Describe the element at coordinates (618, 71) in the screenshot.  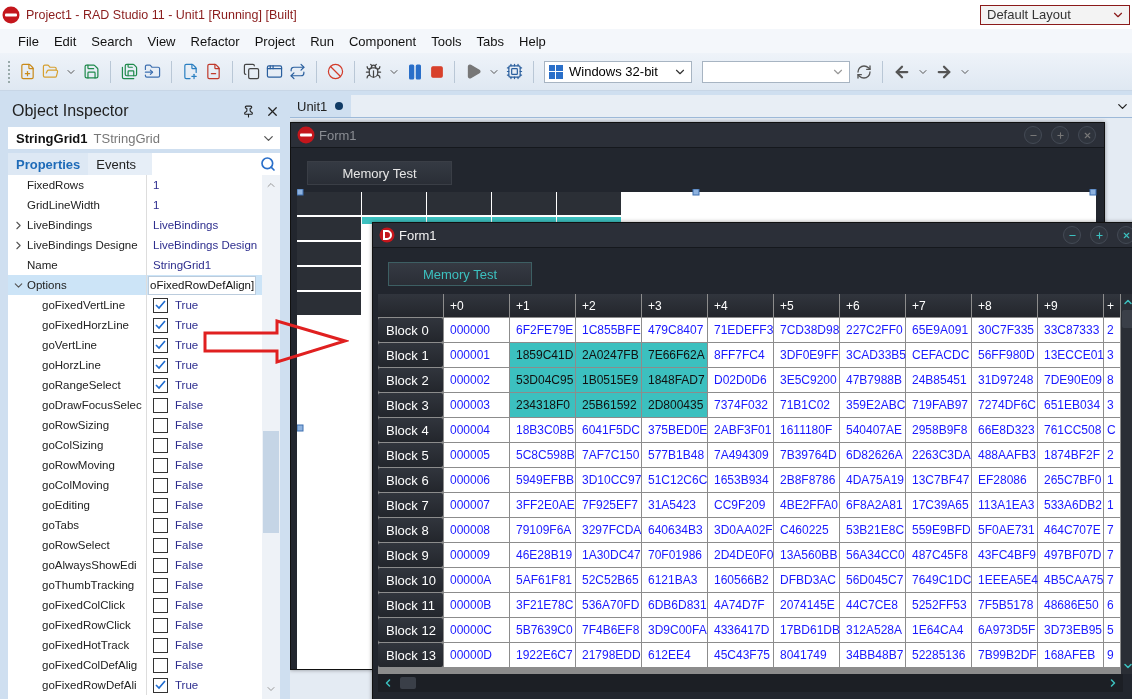
I see `platform-dropdown: Windows 32-bit` at that location.